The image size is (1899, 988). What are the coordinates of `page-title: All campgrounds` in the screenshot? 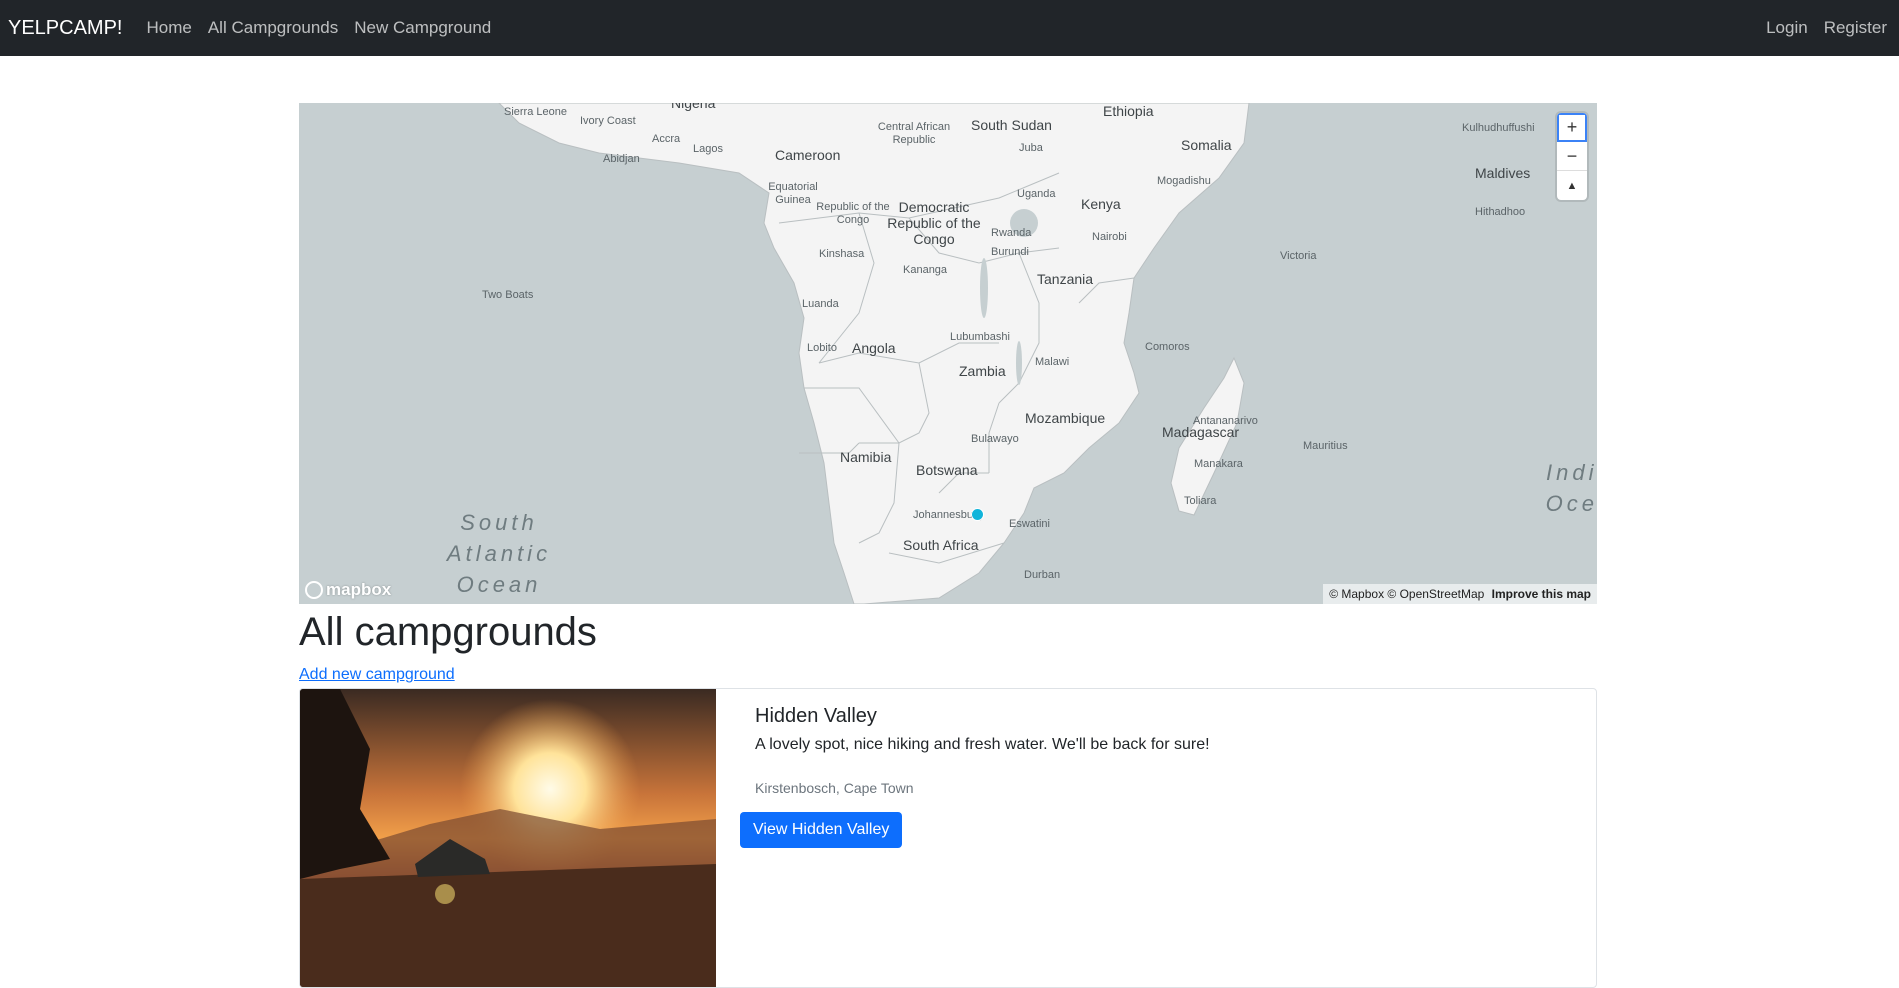 It's located at (448, 632).